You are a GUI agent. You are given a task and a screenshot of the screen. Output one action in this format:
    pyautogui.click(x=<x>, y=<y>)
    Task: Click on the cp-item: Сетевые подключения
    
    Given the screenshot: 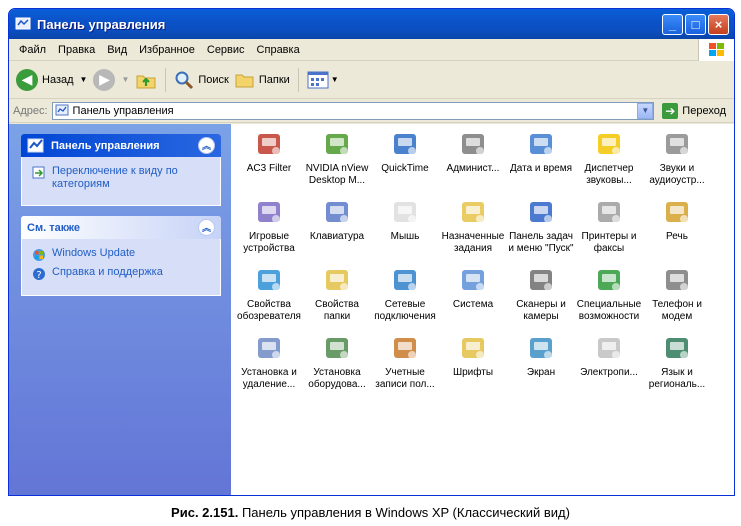 What is the action you would take?
    pyautogui.click(x=405, y=293)
    